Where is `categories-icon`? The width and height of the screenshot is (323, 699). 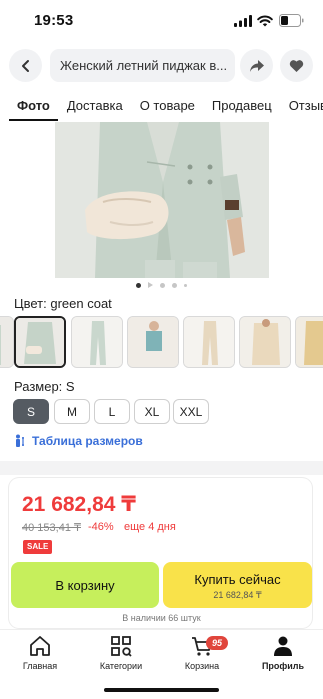 categories-icon is located at coordinates (121, 646).